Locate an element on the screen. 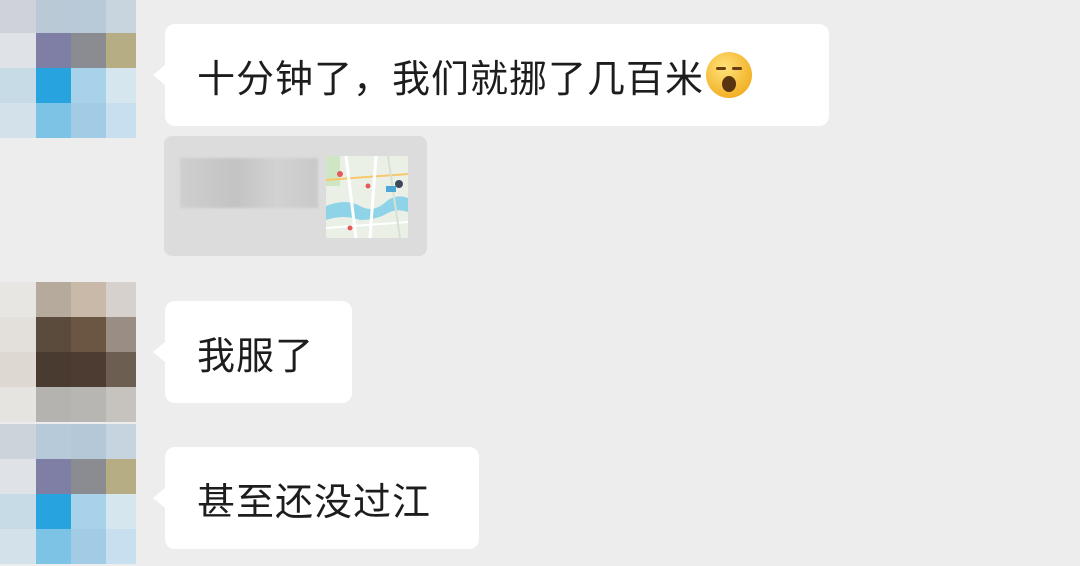  message-bubble: 十分钟了，我们就挪了几百米 is located at coordinates (491, 75).